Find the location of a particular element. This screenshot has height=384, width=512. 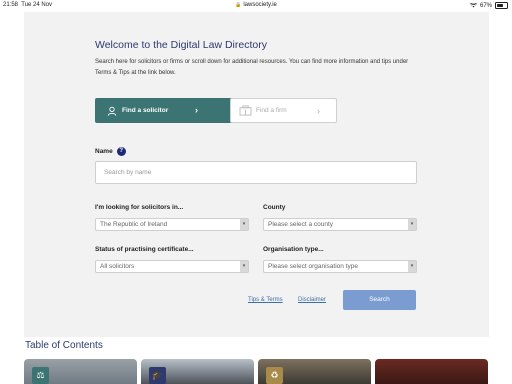

find-solicitor-button: Find a solicitor › is located at coordinates (168, 110).